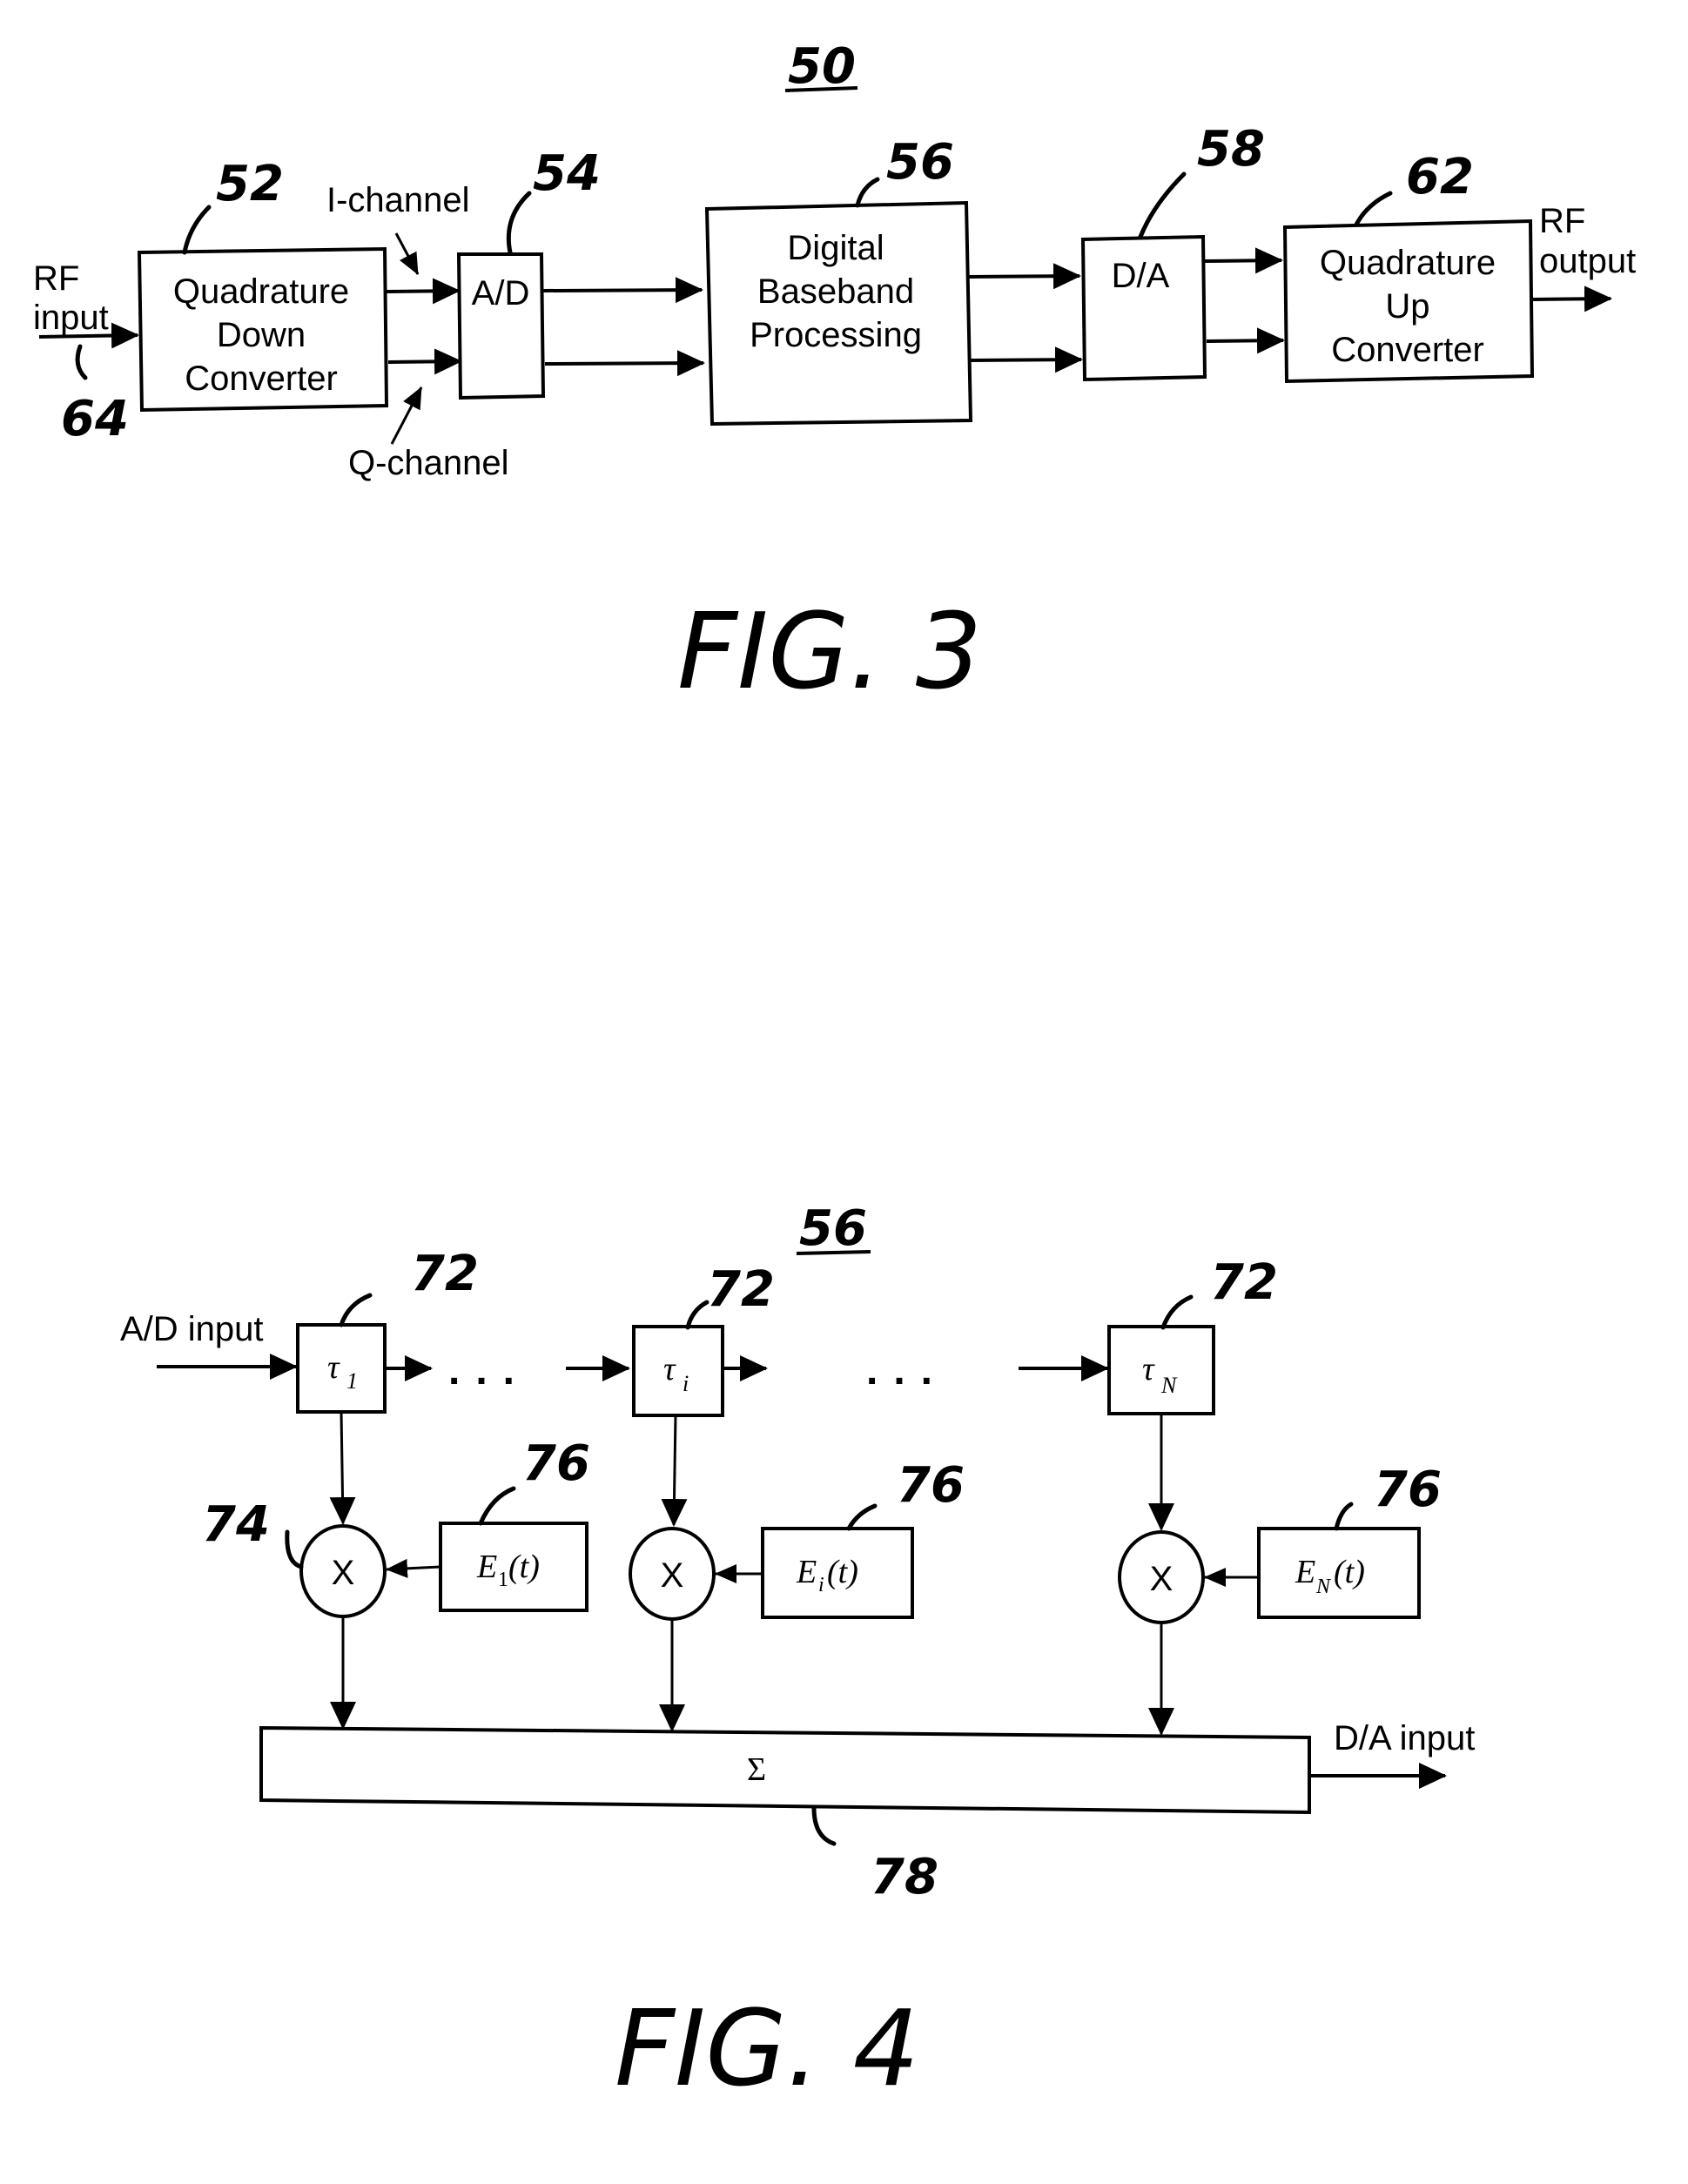 The image size is (1688, 2184). I want to click on ref-64: 64, so click(95, 419).